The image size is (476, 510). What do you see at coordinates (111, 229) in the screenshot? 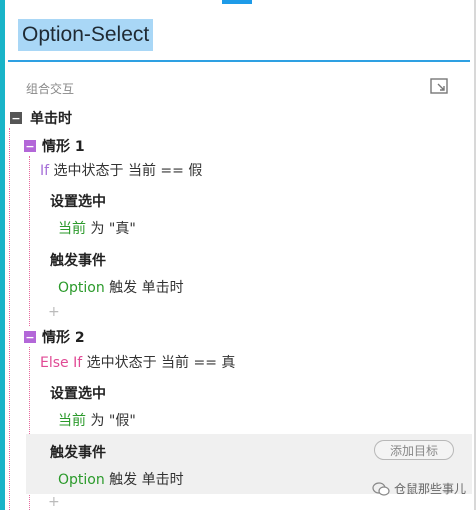
I see `action-detail-text: 为 "真"` at bounding box center [111, 229].